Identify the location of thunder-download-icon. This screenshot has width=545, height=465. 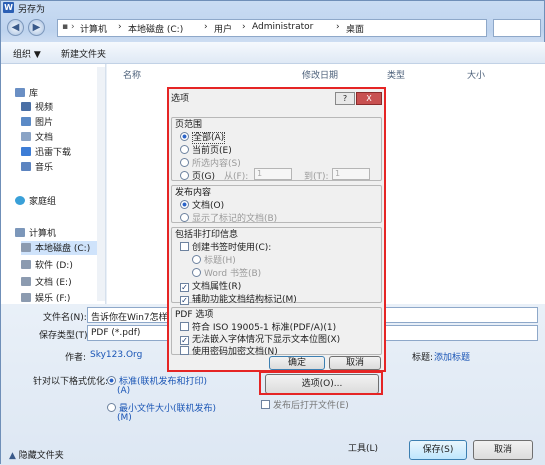
(26, 151).